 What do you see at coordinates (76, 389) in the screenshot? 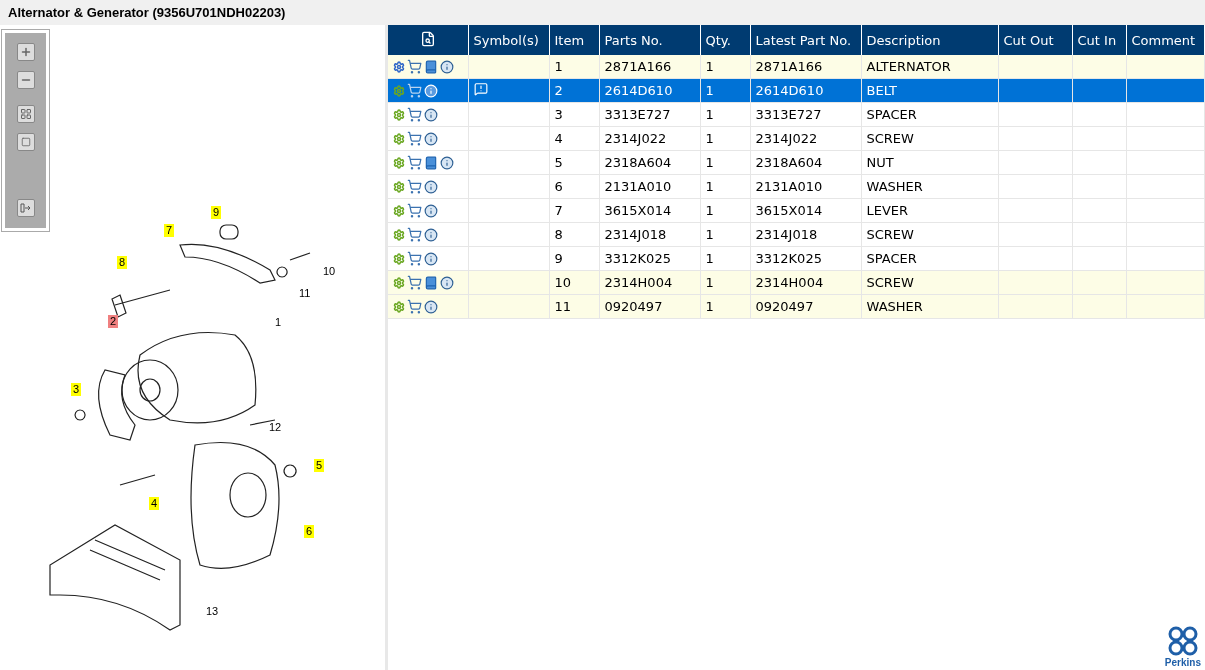
I see `callout-label: 3` at bounding box center [76, 389].